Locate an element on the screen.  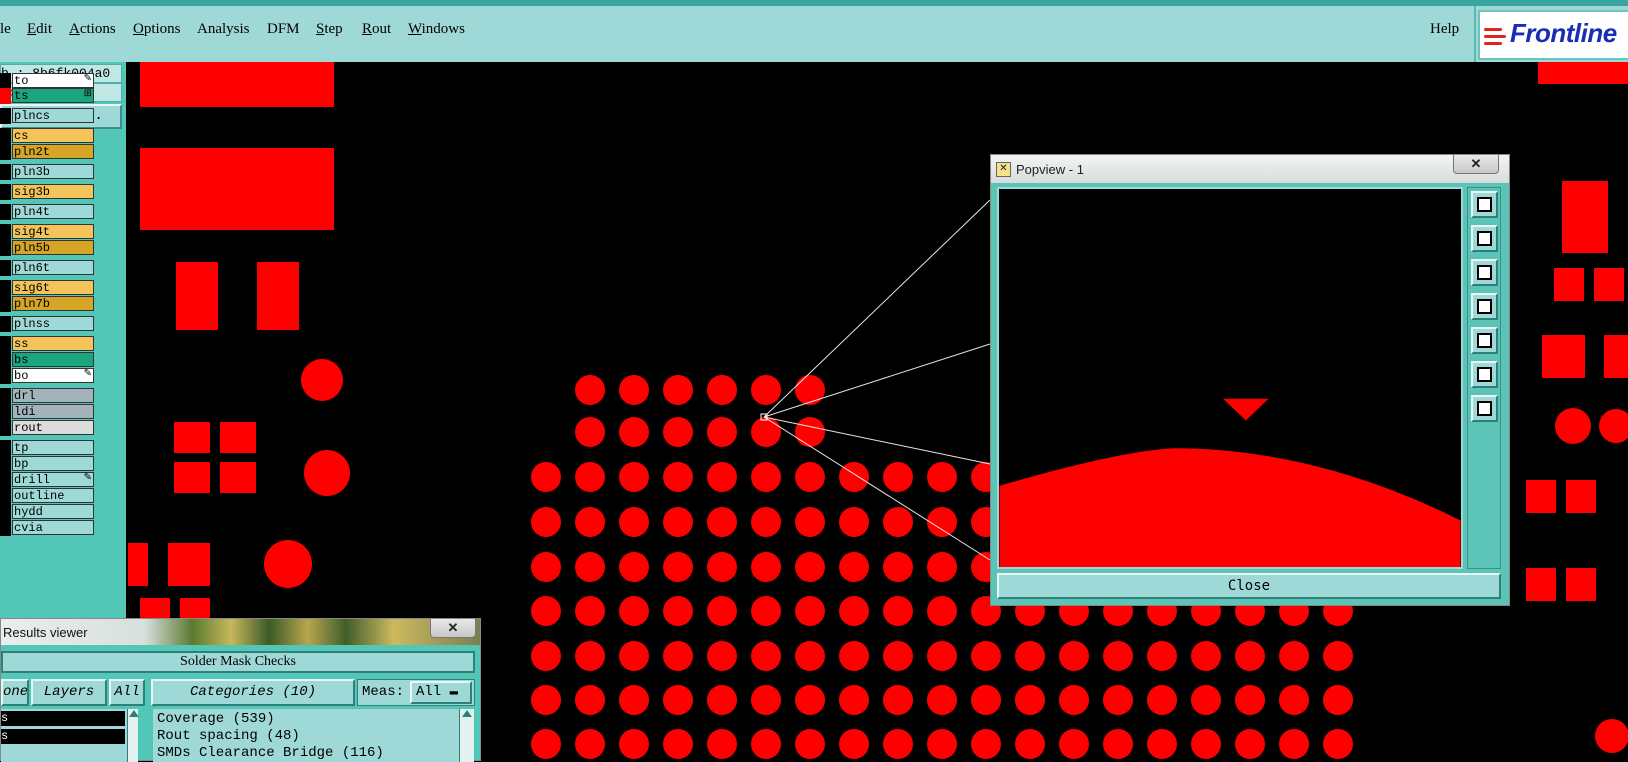
none-button: one is located at coordinates (15, 692).